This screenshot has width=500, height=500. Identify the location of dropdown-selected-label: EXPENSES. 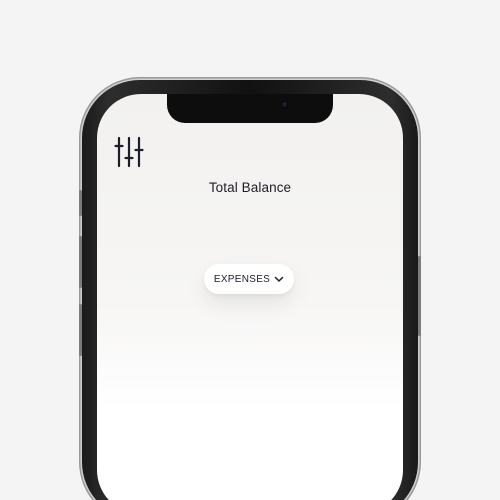
(242, 279).